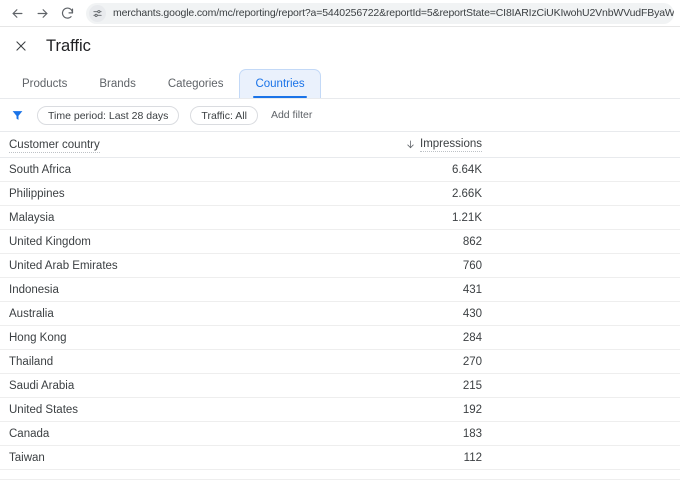  What do you see at coordinates (410, 144) in the screenshot?
I see `arrow-downward-icon` at bounding box center [410, 144].